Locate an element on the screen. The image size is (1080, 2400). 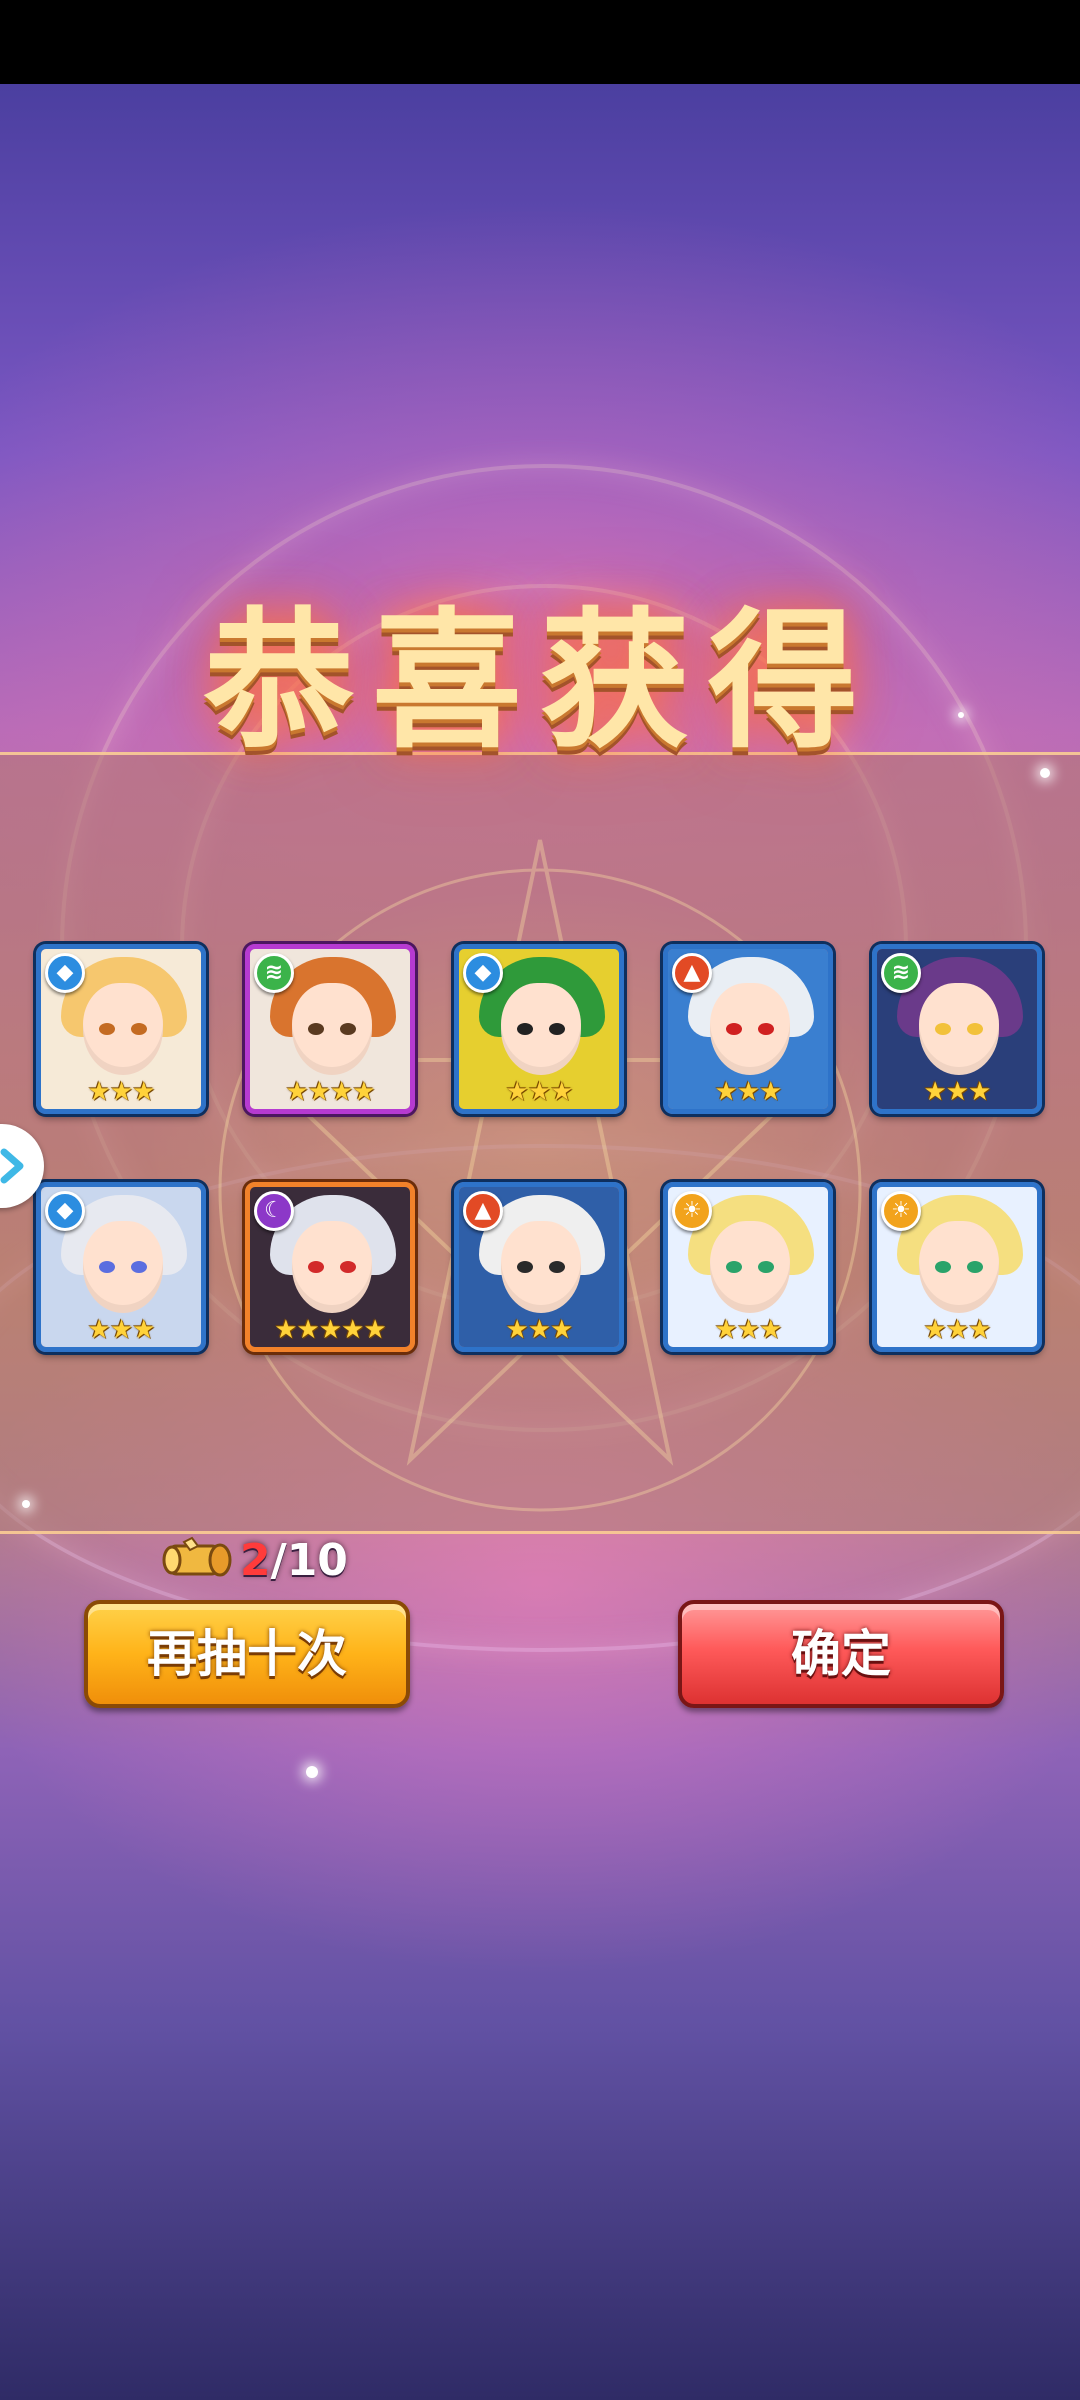
ticket-current: 2 is located at coordinates (255, 1560).